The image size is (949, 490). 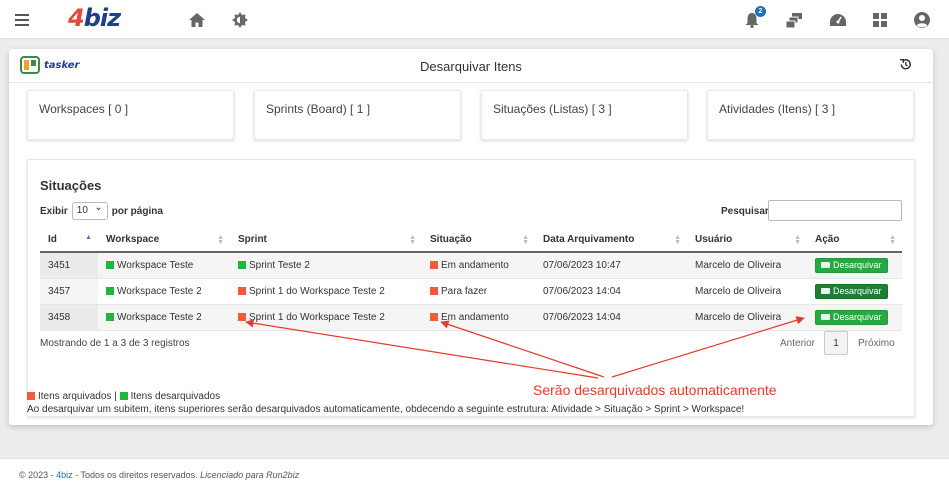 I want to click on apps-icon, so click(x=880, y=20).